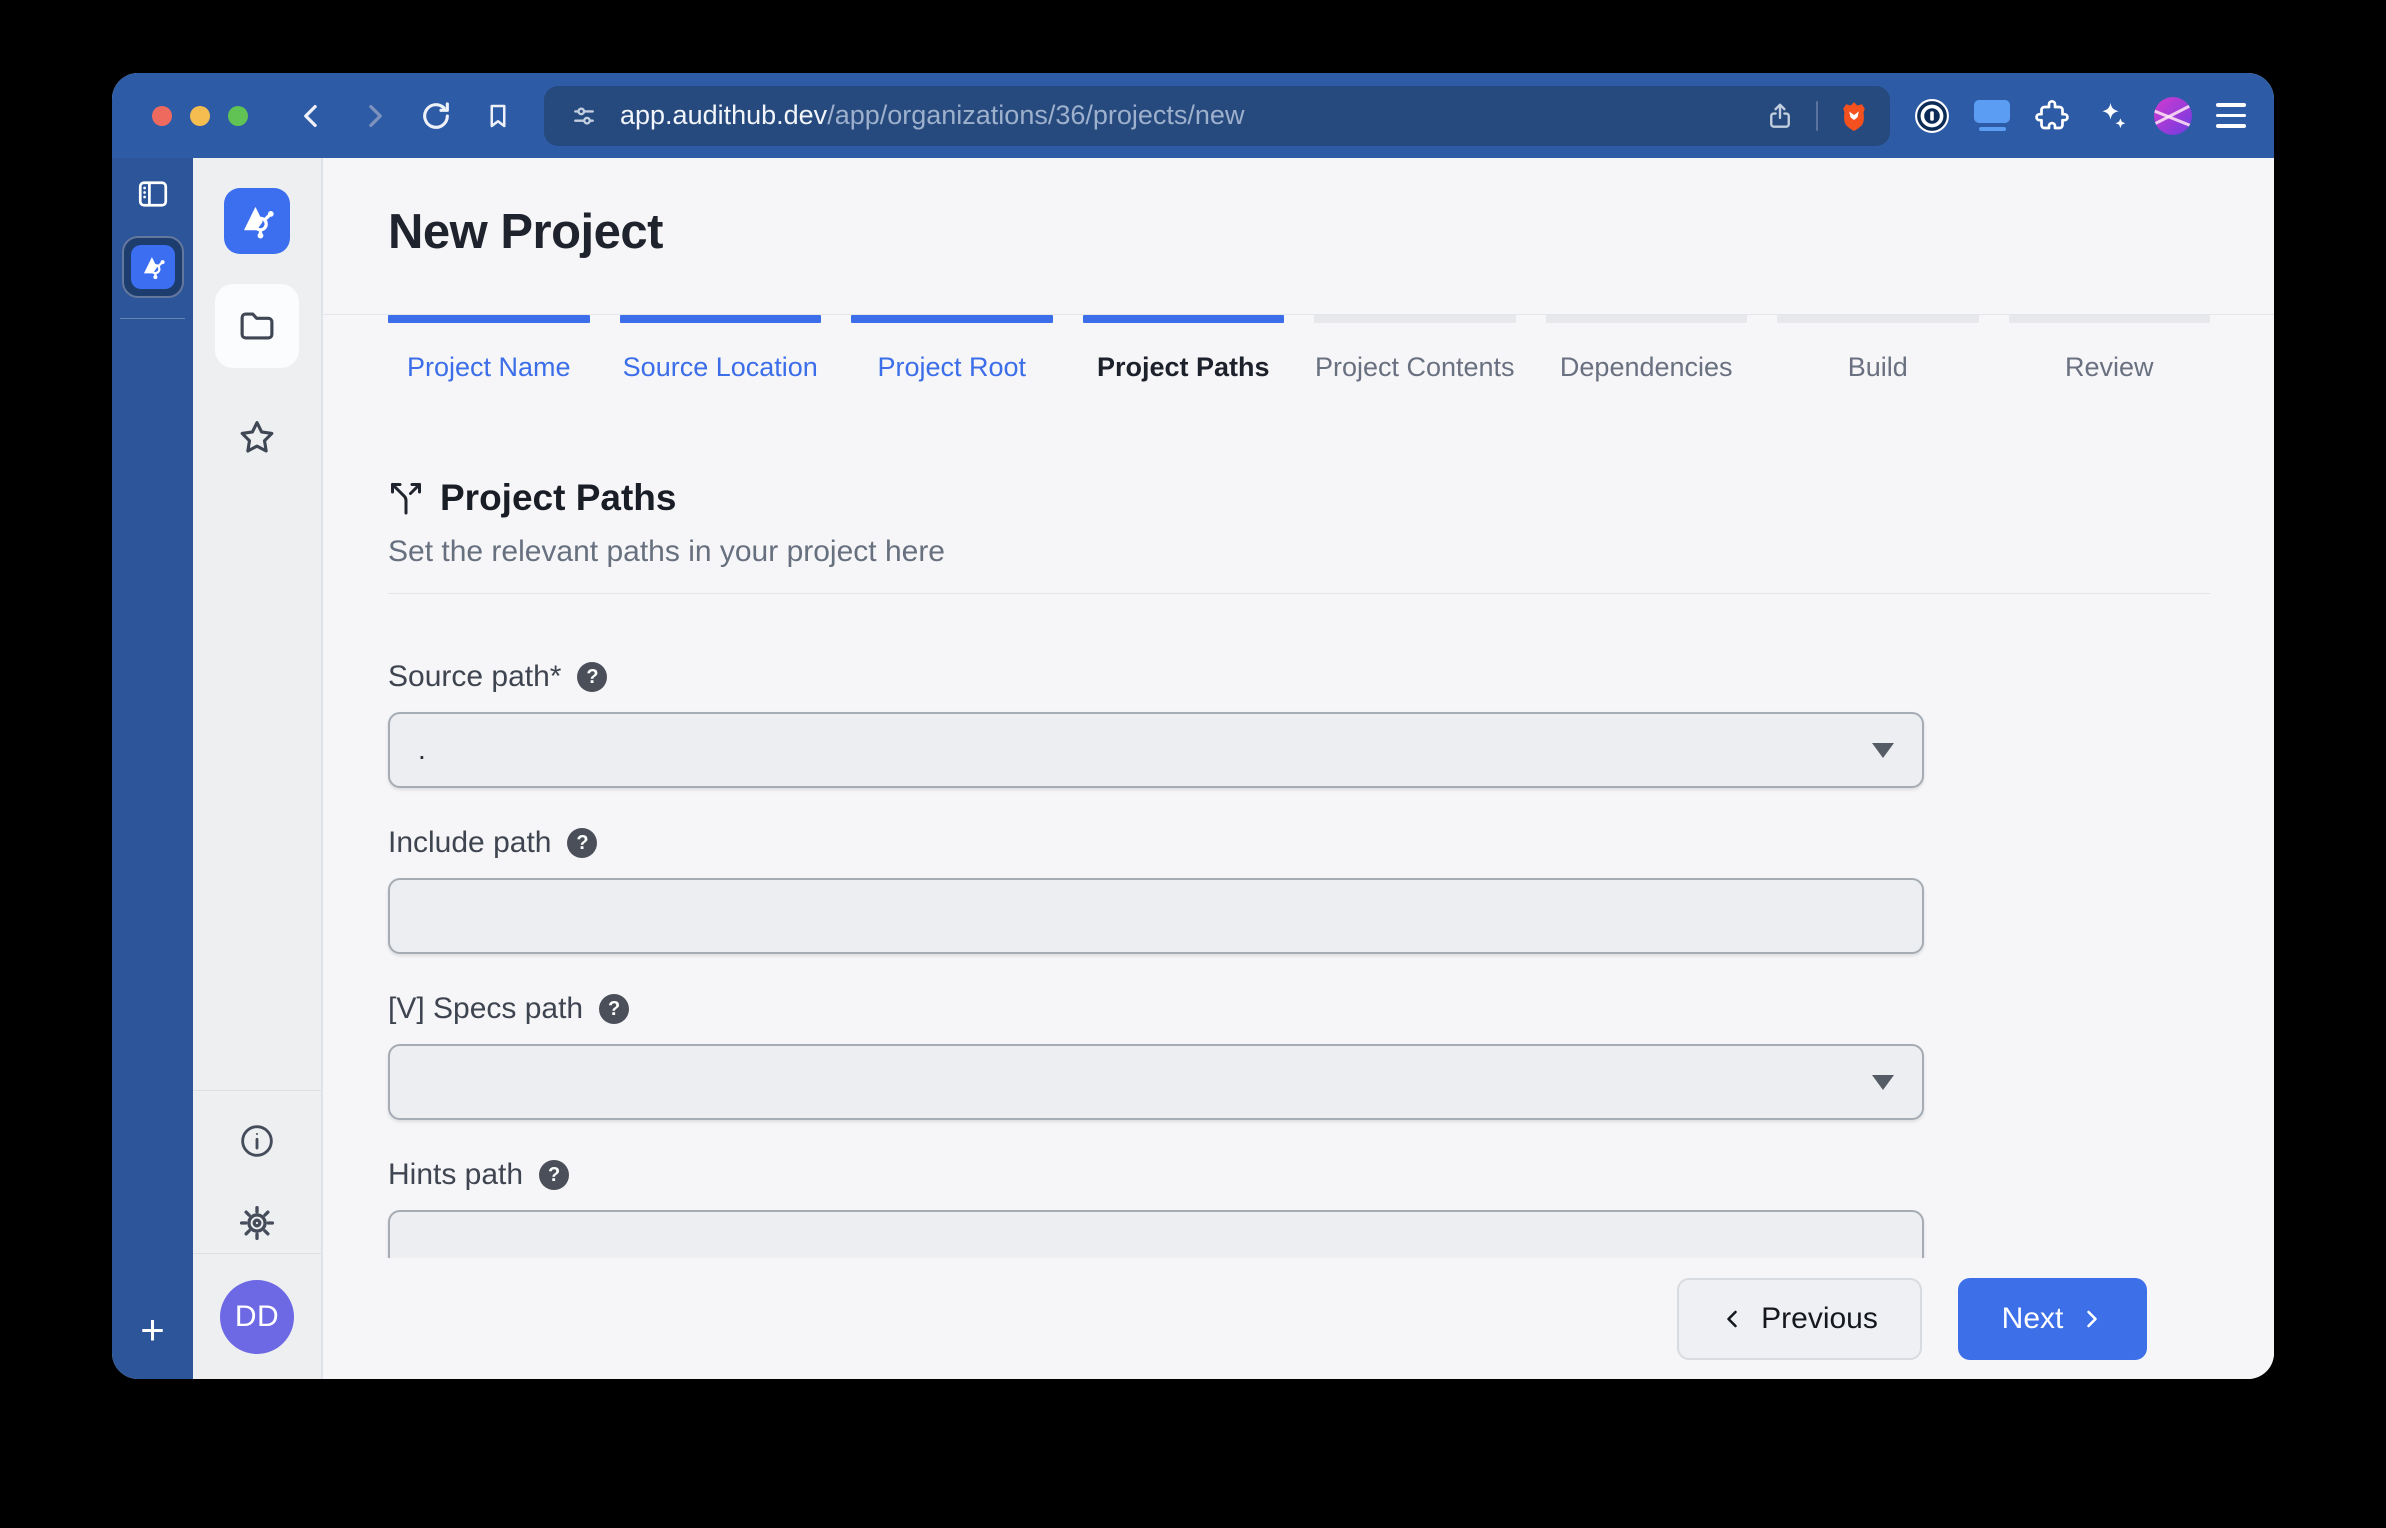 The width and height of the screenshot is (2386, 1528). I want to click on window-controls, so click(200, 115).